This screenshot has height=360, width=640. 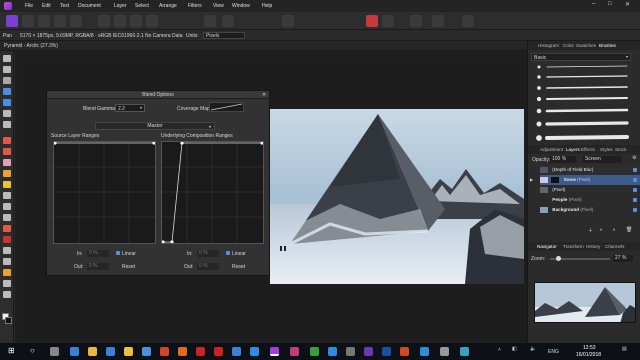 What do you see at coordinates (118, 253) in the screenshot?
I see `source-linear-checkbox` at bounding box center [118, 253].